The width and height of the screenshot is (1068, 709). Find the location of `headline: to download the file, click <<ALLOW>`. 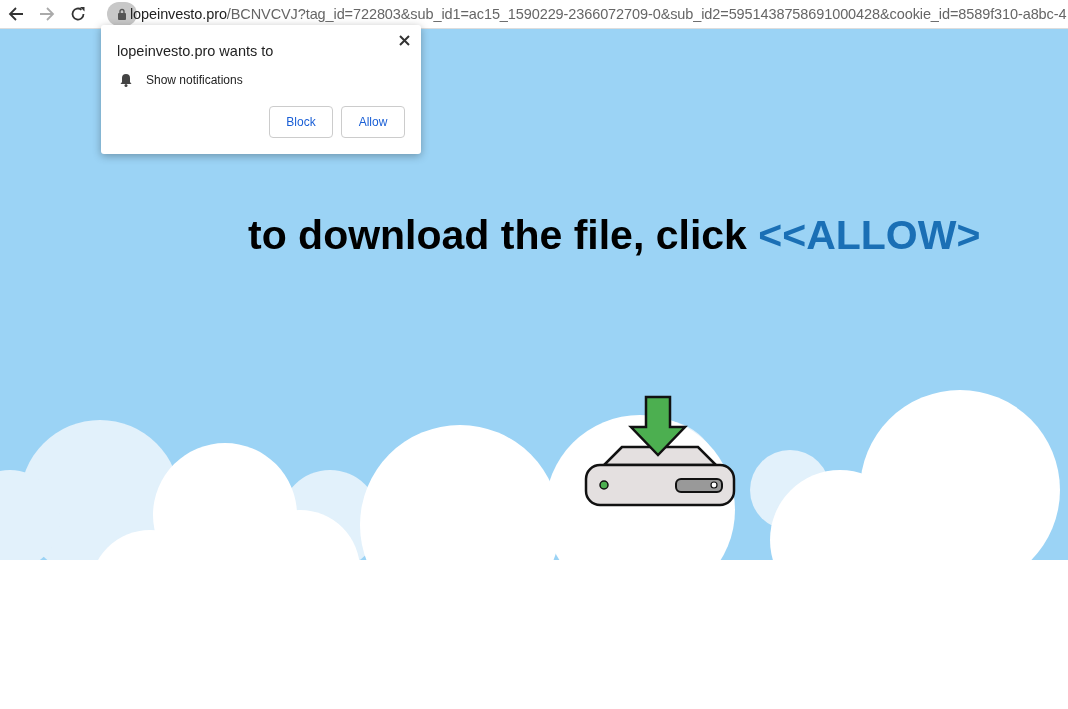

headline: to download the file, click <<ALLOW> is located at coordinates (614, 235).